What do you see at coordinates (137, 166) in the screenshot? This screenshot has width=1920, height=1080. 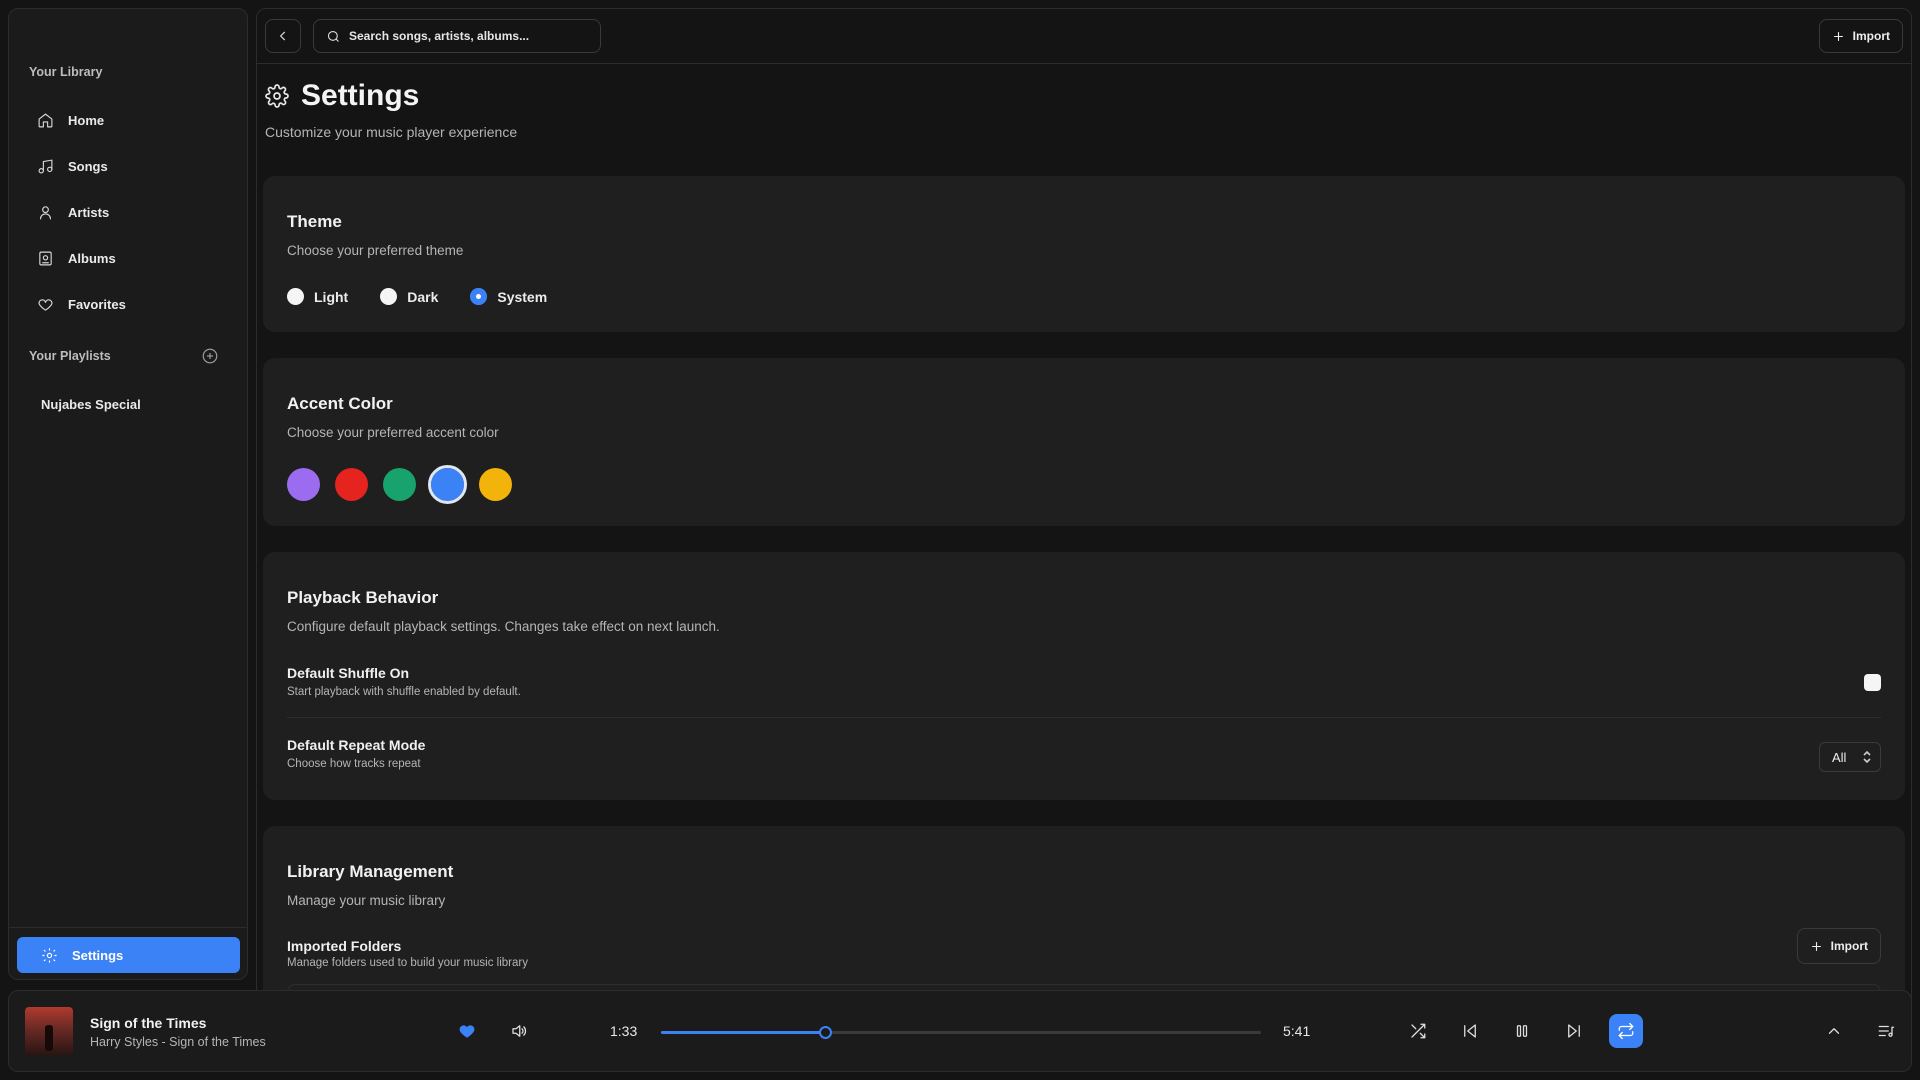 I see `sidebar-item-songs: Songs` at bounding box center [137, 166].